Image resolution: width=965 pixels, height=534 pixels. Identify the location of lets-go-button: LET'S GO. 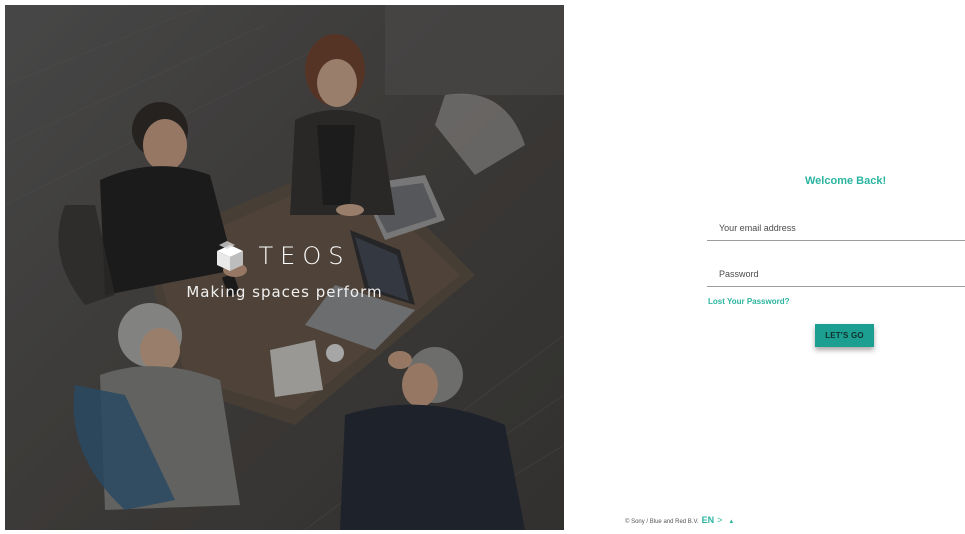
(844, 335).